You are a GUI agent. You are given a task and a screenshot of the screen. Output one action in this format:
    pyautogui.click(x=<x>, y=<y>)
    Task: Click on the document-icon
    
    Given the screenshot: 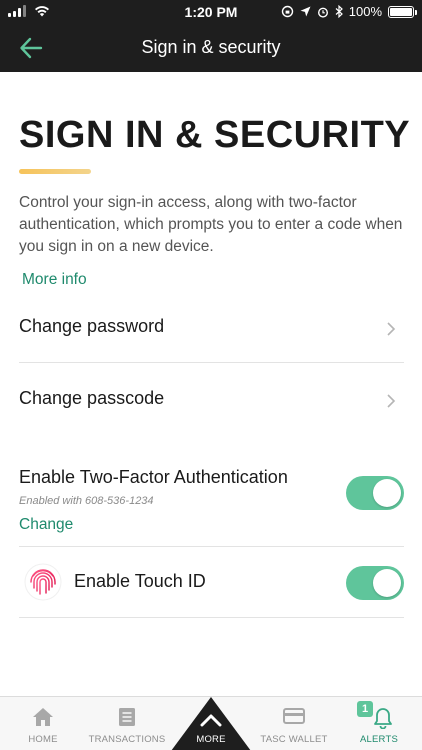 What is the action you would take?
    pyautogui.click(x=127, y=717)
    